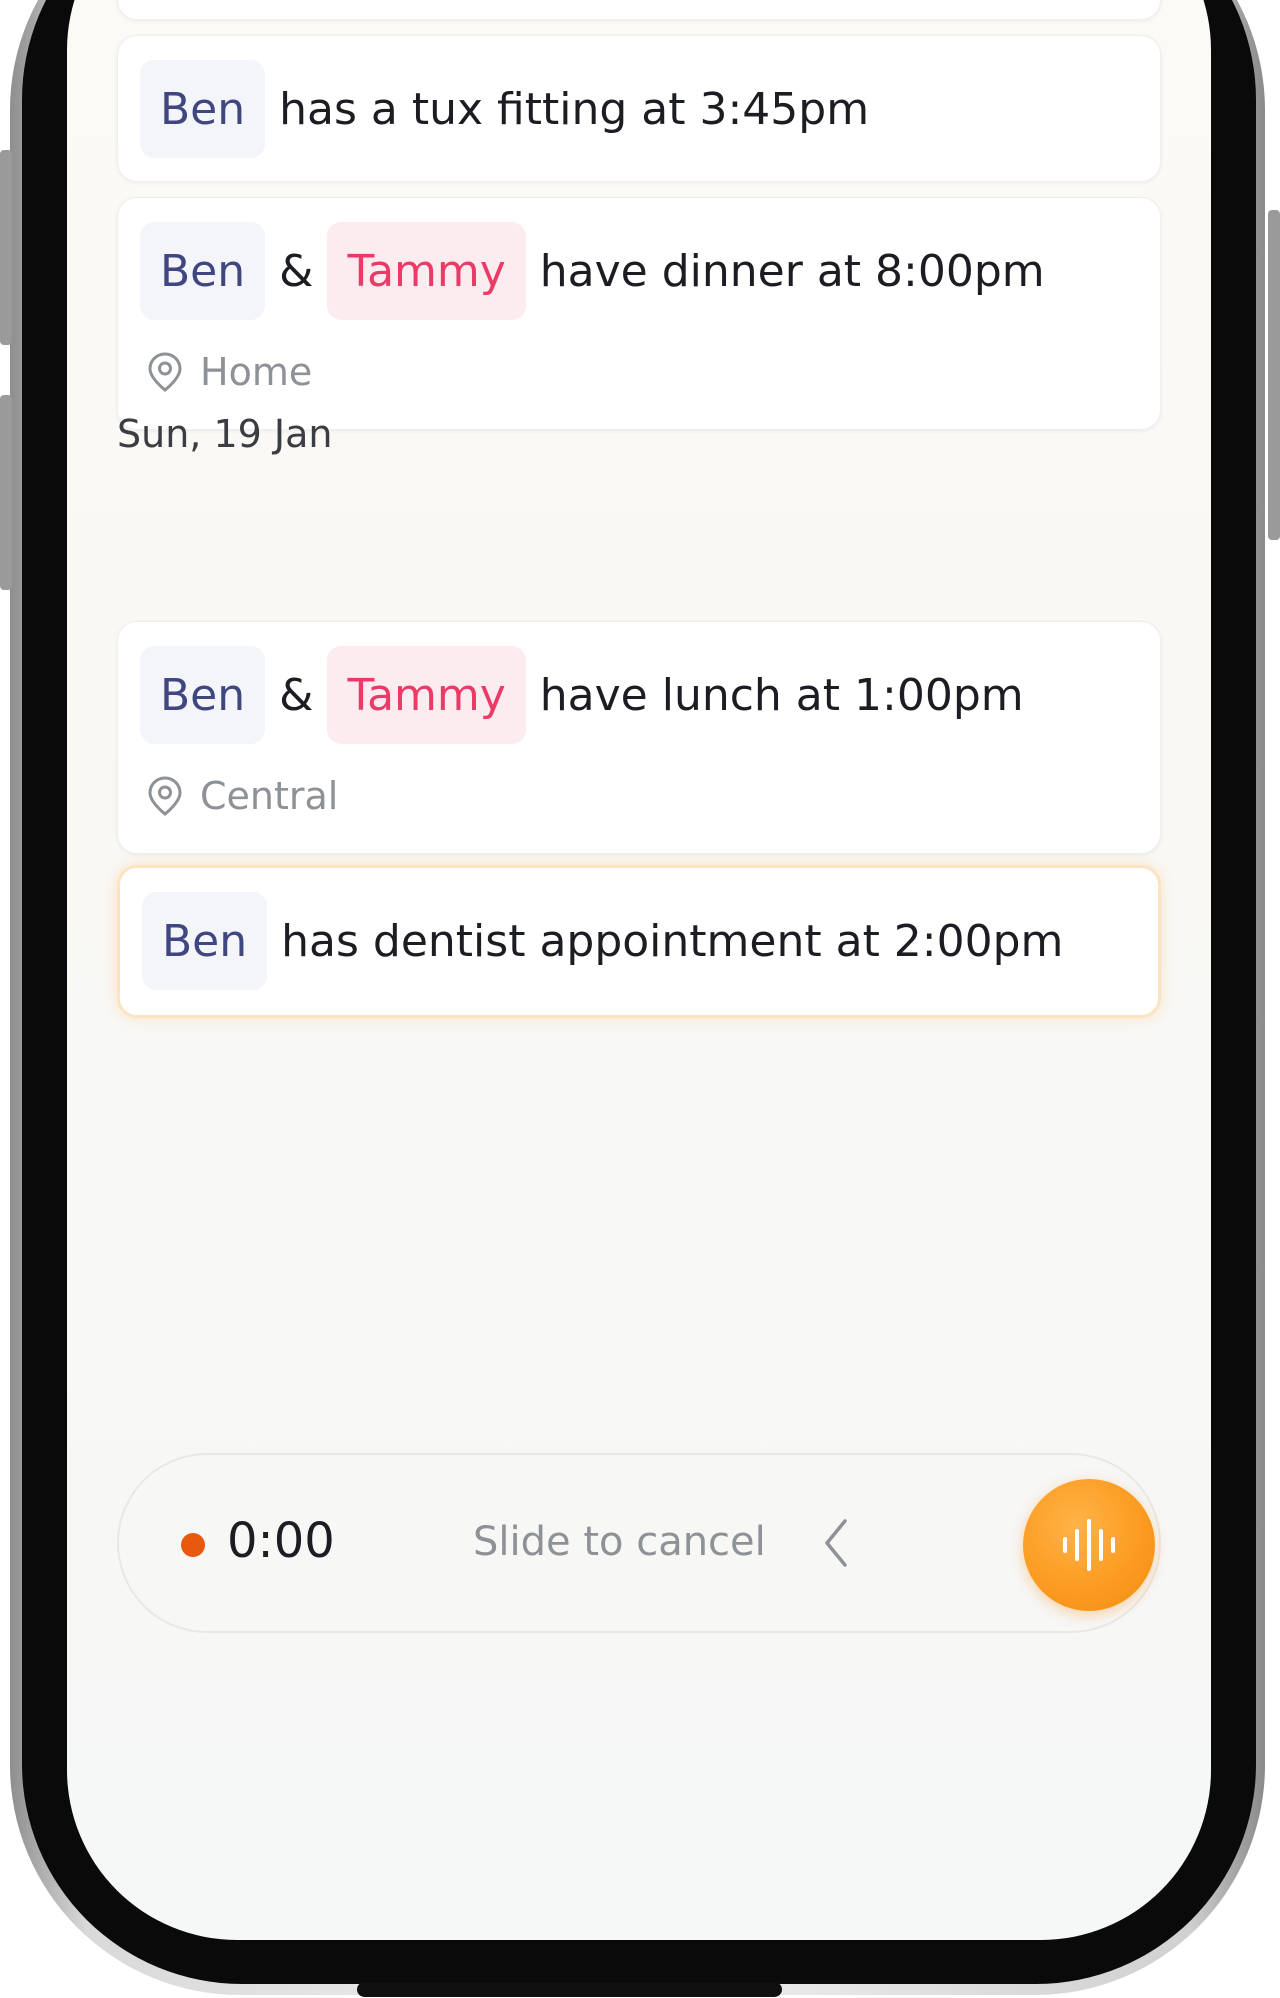  Describe the element at coordinates (792, 271) in the screenshot. I see `event-text: have dinner at 8:00pm` at that location.